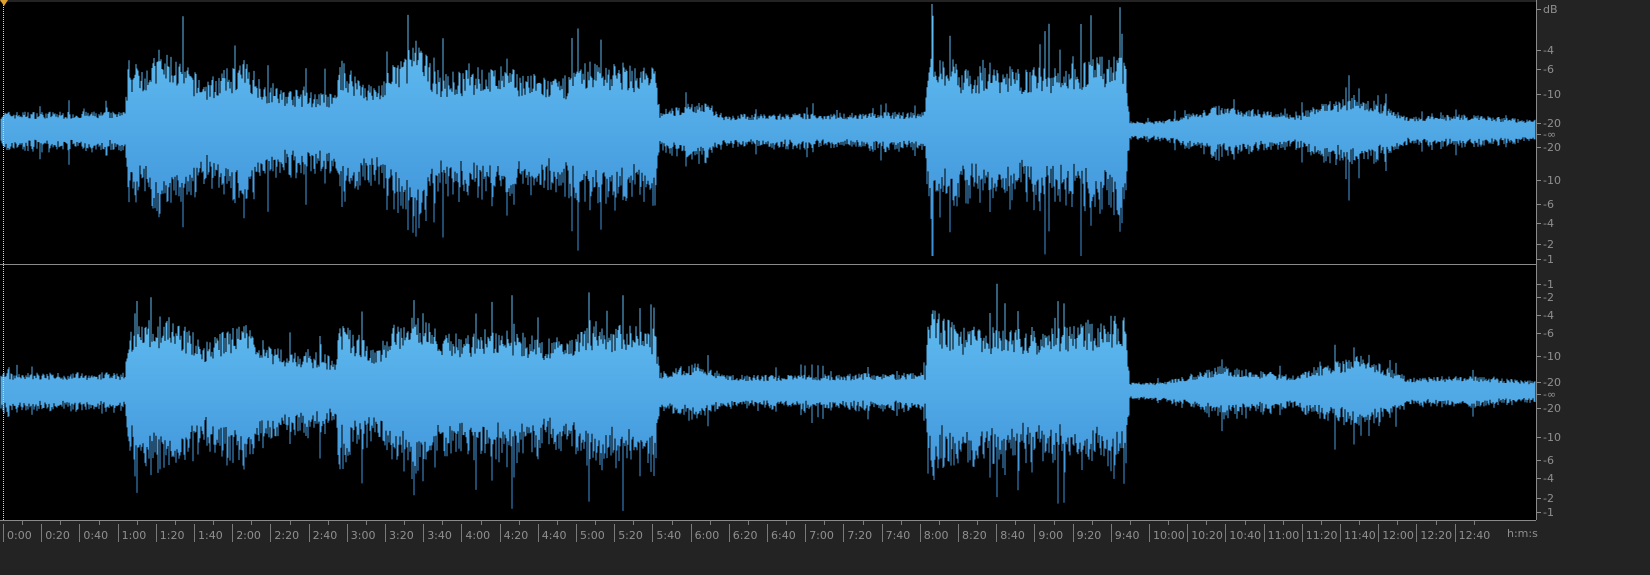 This screenshot has height=575, width=1650. Describe the element at coordinates (399, 533) in the screenshot. I see `time-tick-label: 3:20` at that location.